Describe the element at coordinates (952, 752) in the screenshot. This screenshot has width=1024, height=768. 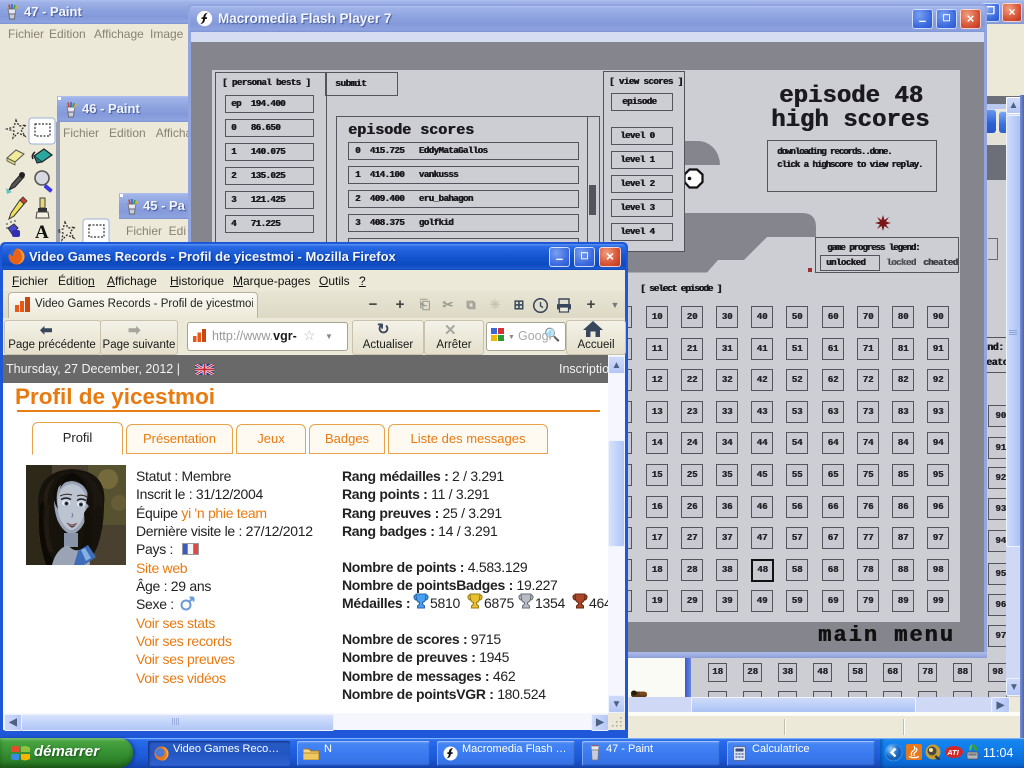
I see `svg-text: ATI` at that location.